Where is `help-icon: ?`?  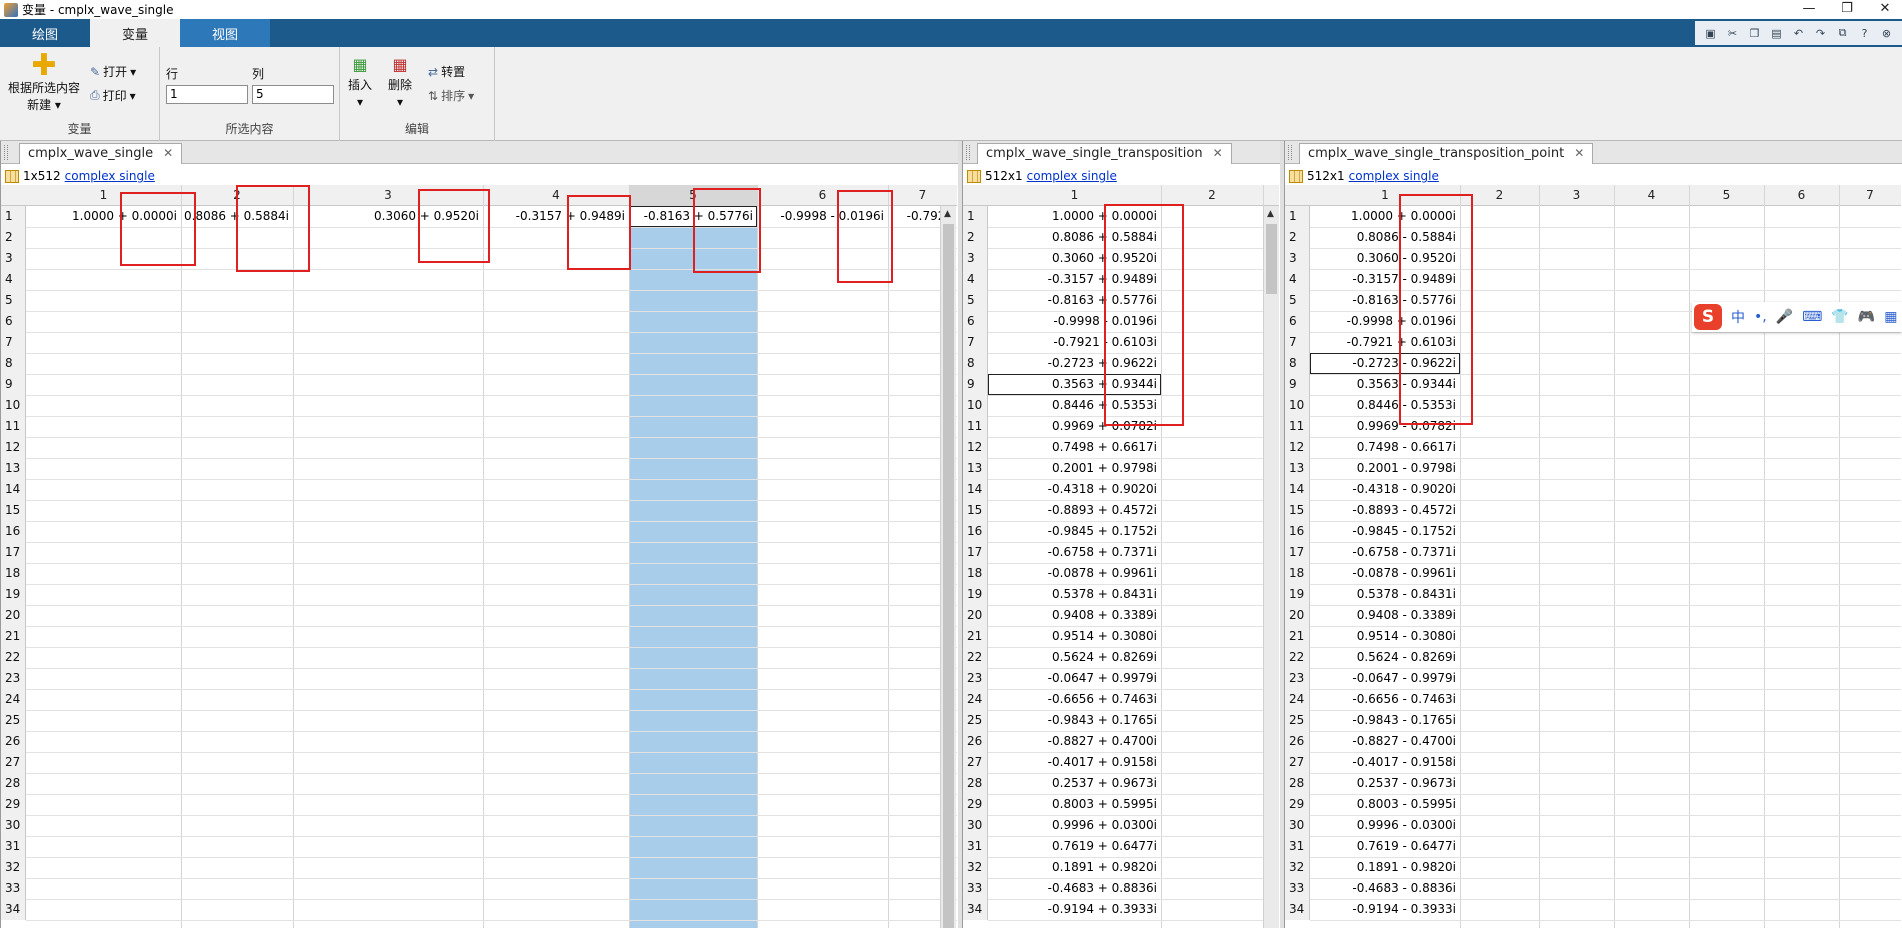
help-icon: ? is located at coordinates (1864, 33).